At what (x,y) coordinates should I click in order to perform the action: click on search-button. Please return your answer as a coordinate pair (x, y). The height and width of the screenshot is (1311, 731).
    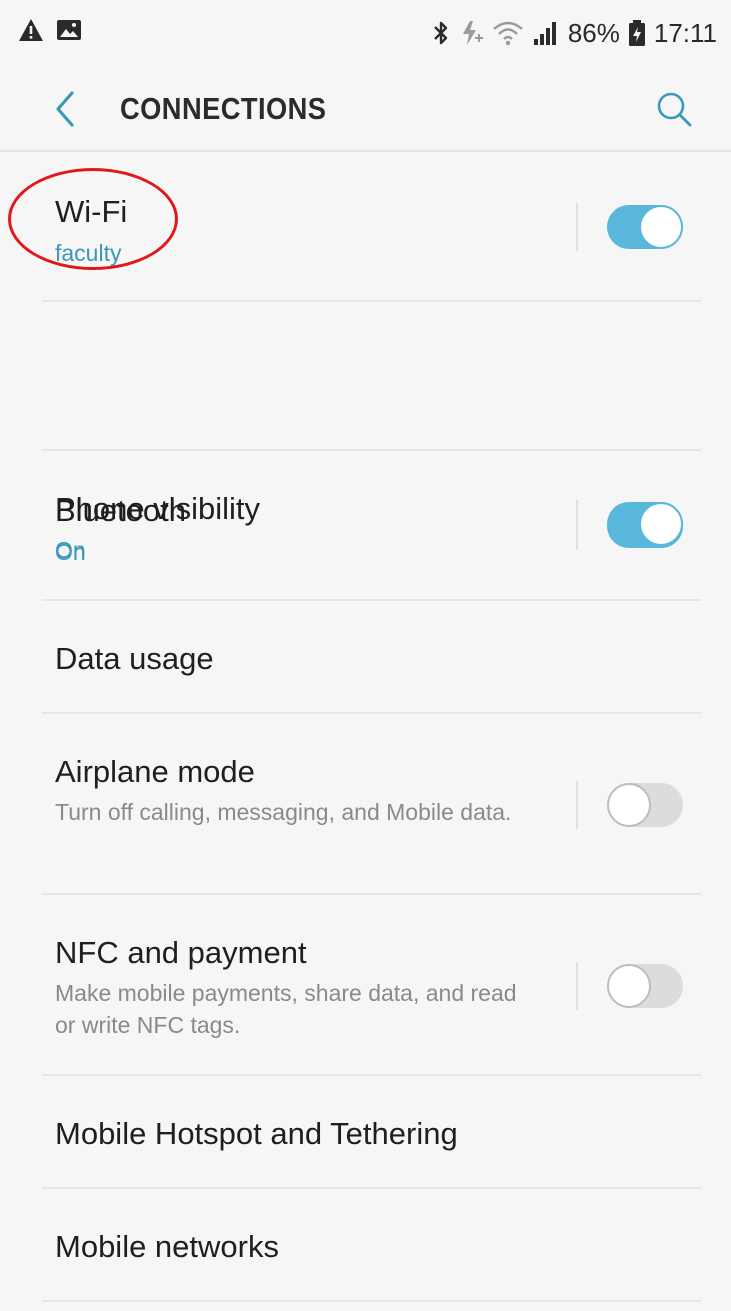
    Looking at the image, I should click on (674, 109).